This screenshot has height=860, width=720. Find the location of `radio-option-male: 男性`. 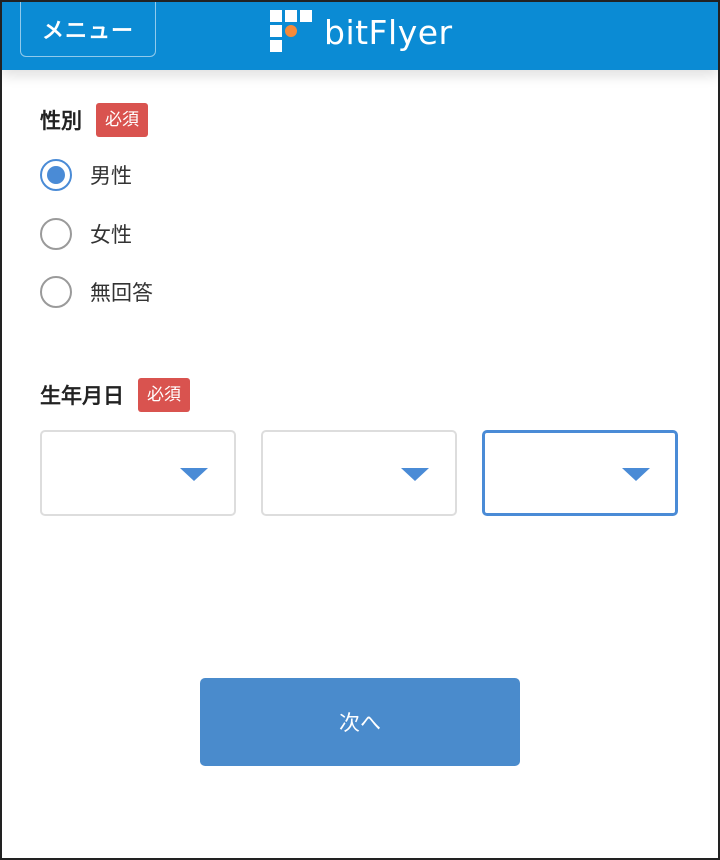

radio-option-male: 男性 is located at coordinates (86, 175).